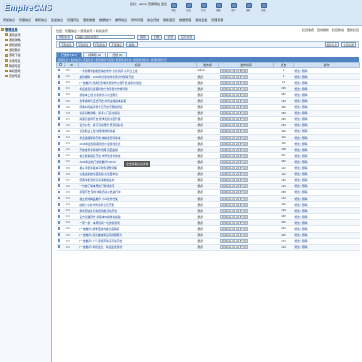  Describe the element at coordinates (332, 44) in the screenshot. I see `latest-select: 最新信息` at that location.